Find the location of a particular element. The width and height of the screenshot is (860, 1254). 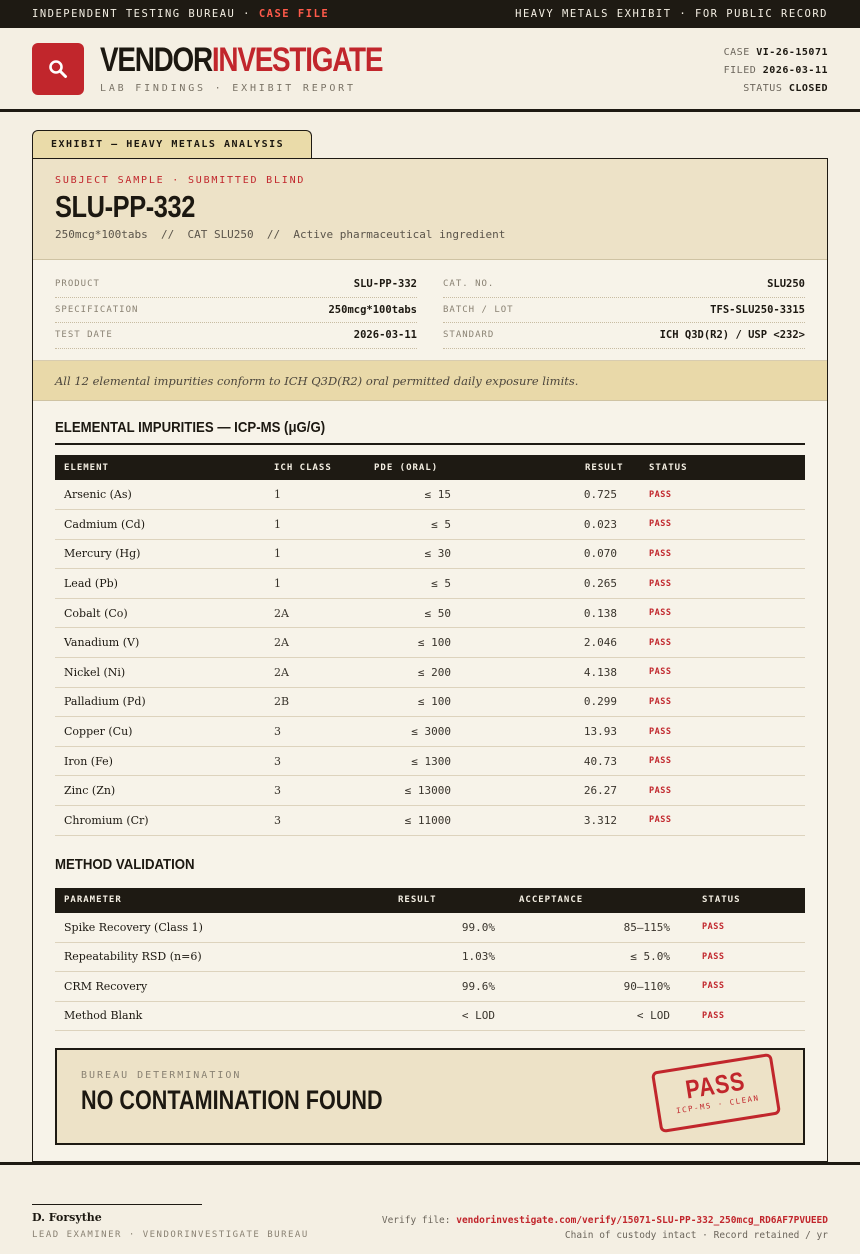

pde-limit: ≤ 3000 is located at coordinates (415, 731).